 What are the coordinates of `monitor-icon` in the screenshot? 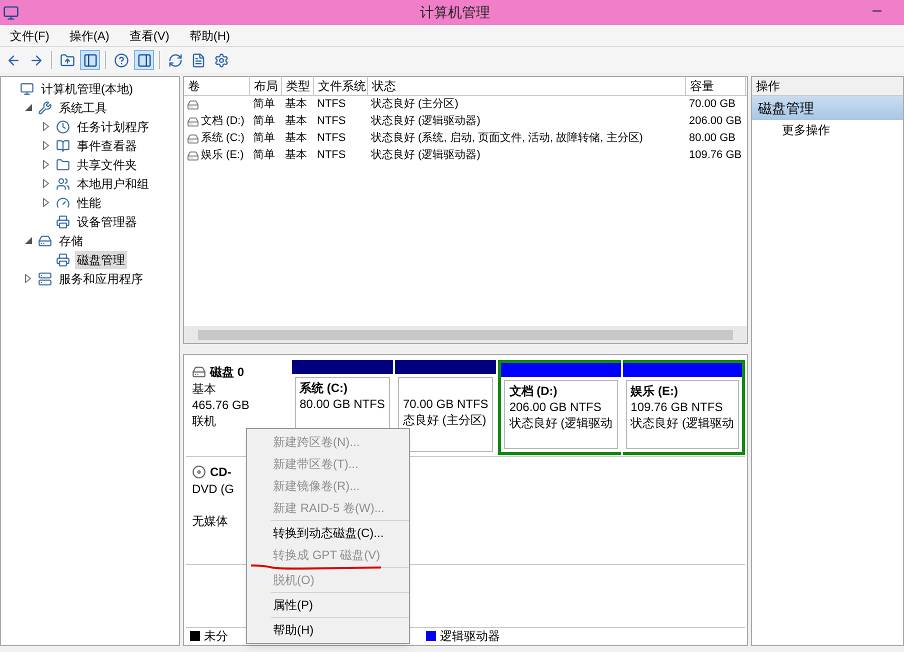 It's located at (27, 89).